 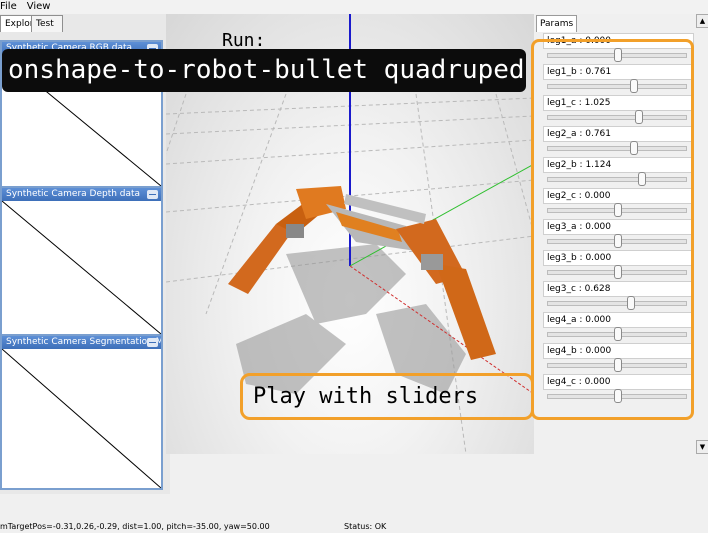 I want to click on menubar: File View, so click(x=354, y=7).